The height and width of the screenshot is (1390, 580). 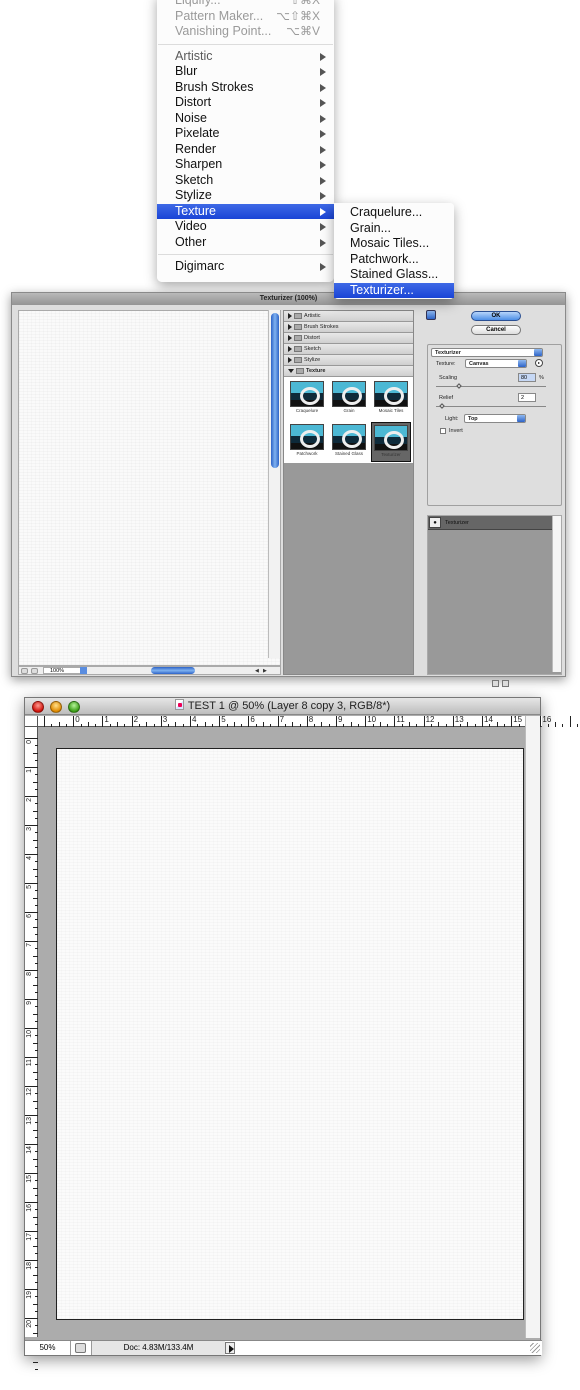 What do you see at coordinates (307, 442) in the screenshot?
I see `filter-thumbnail-patchwork: Patchwork` at bounding box center [307, 442].